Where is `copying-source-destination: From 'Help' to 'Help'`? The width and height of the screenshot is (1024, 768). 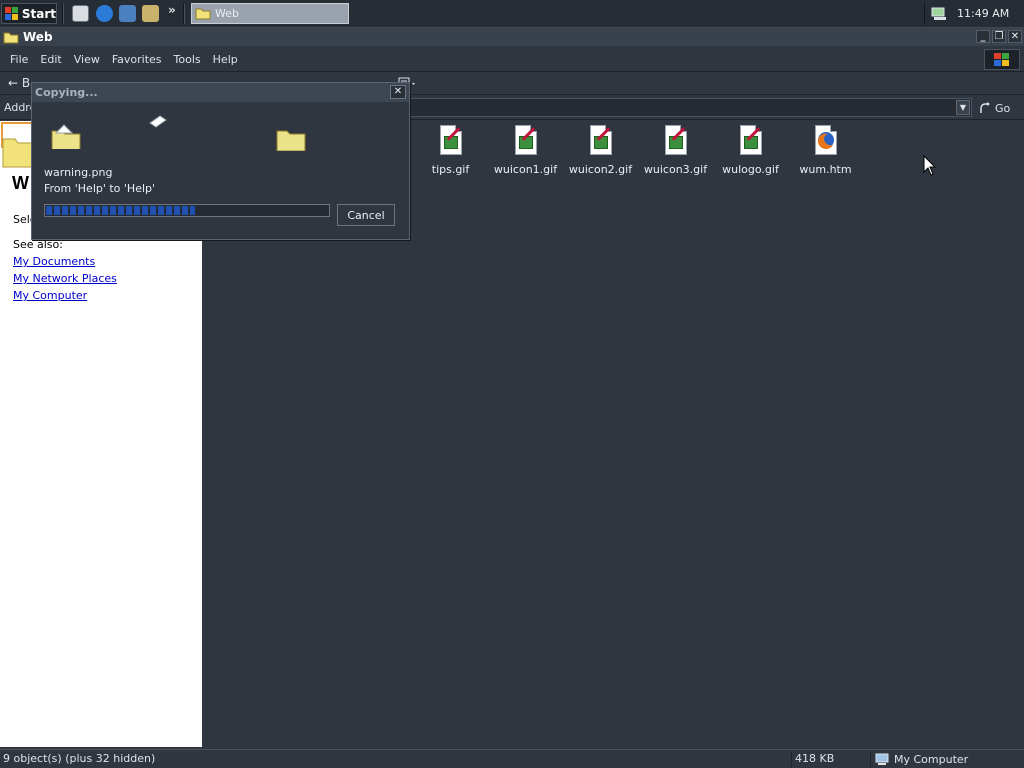
copying-source-destination: From 'Help' to 'Help' is located at coordinates (100, 188).